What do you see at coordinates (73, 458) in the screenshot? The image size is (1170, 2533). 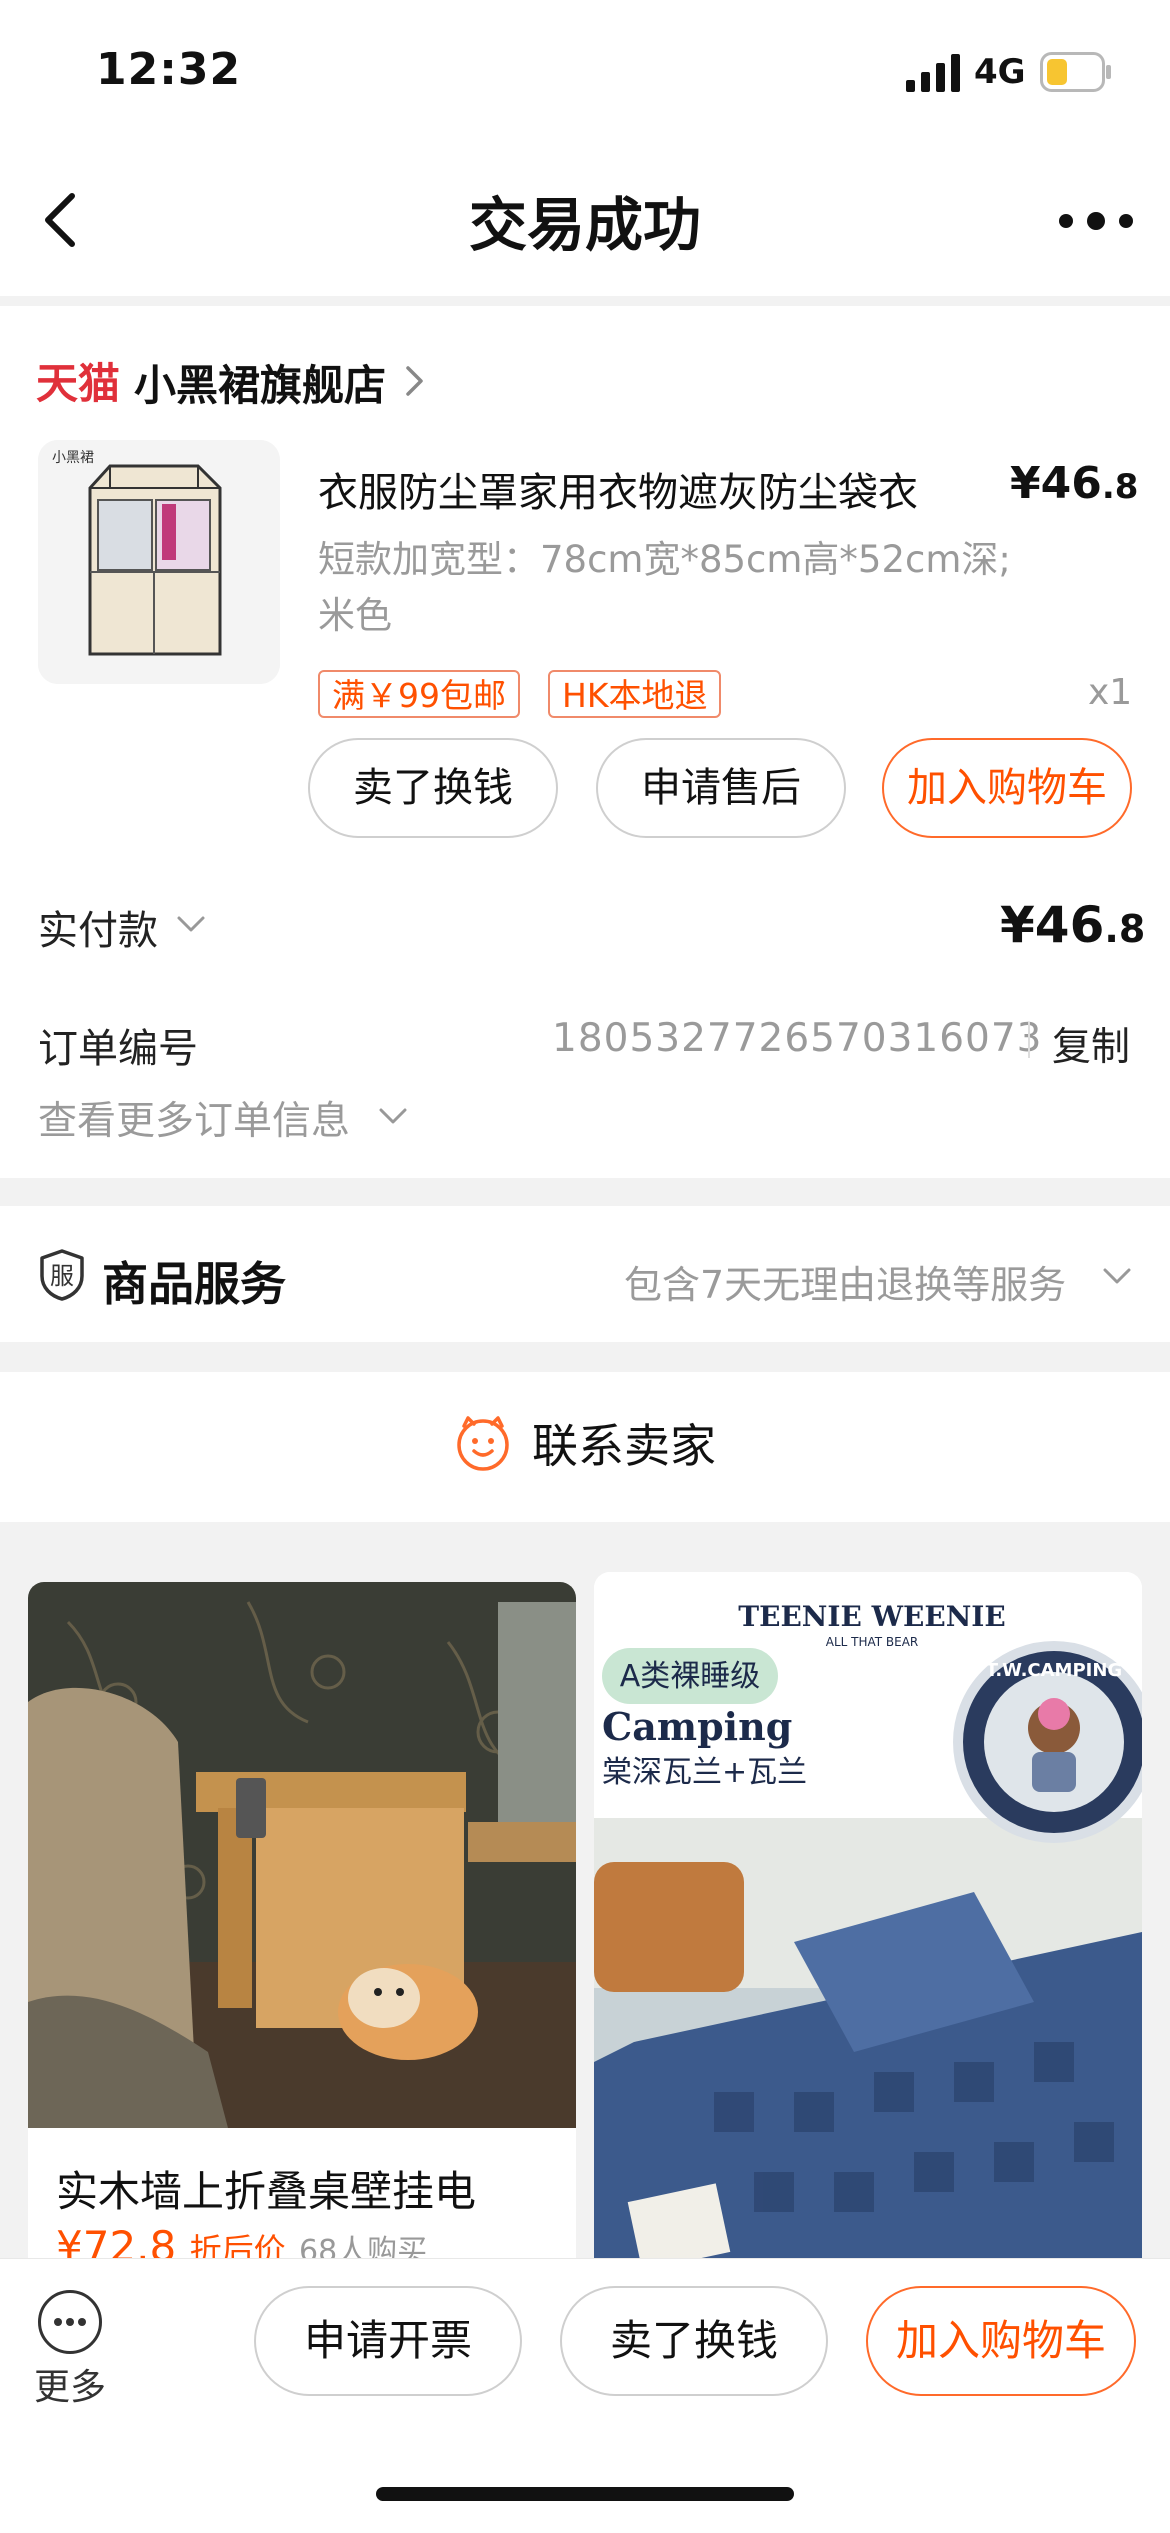 I see `thumb-brand: 小黑裙` at bounding box center [73, 458].